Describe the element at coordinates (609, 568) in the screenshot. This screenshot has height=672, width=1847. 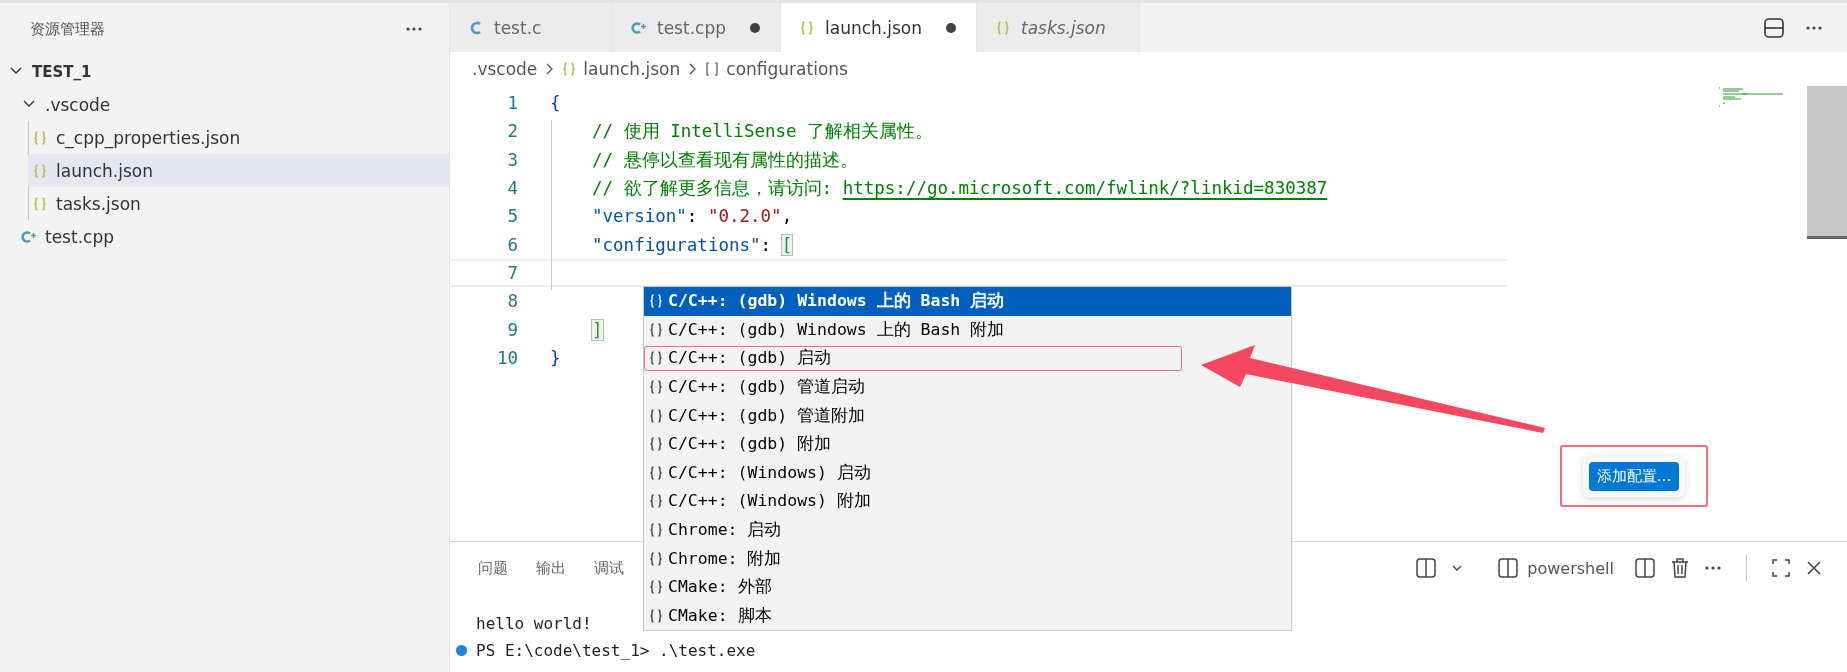
I see `panel-tab: 调试` at that location.